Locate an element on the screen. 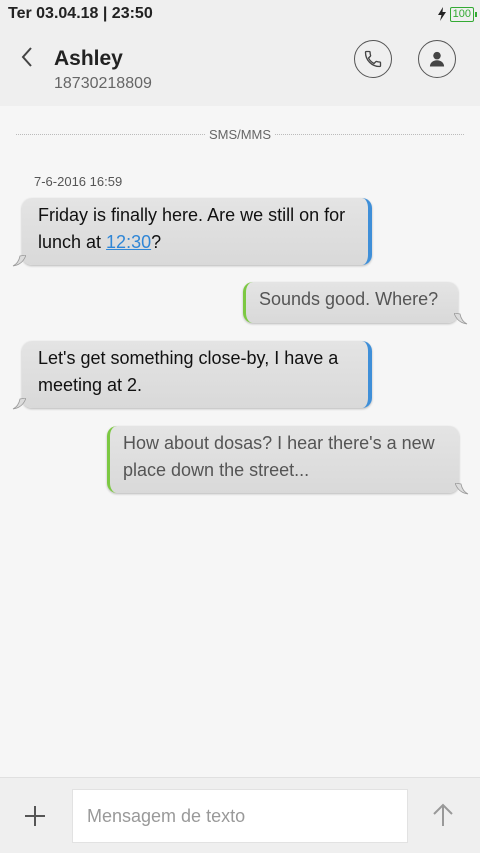 The image size is (480, 853). plus-icon is located at coordinates (35, 816).